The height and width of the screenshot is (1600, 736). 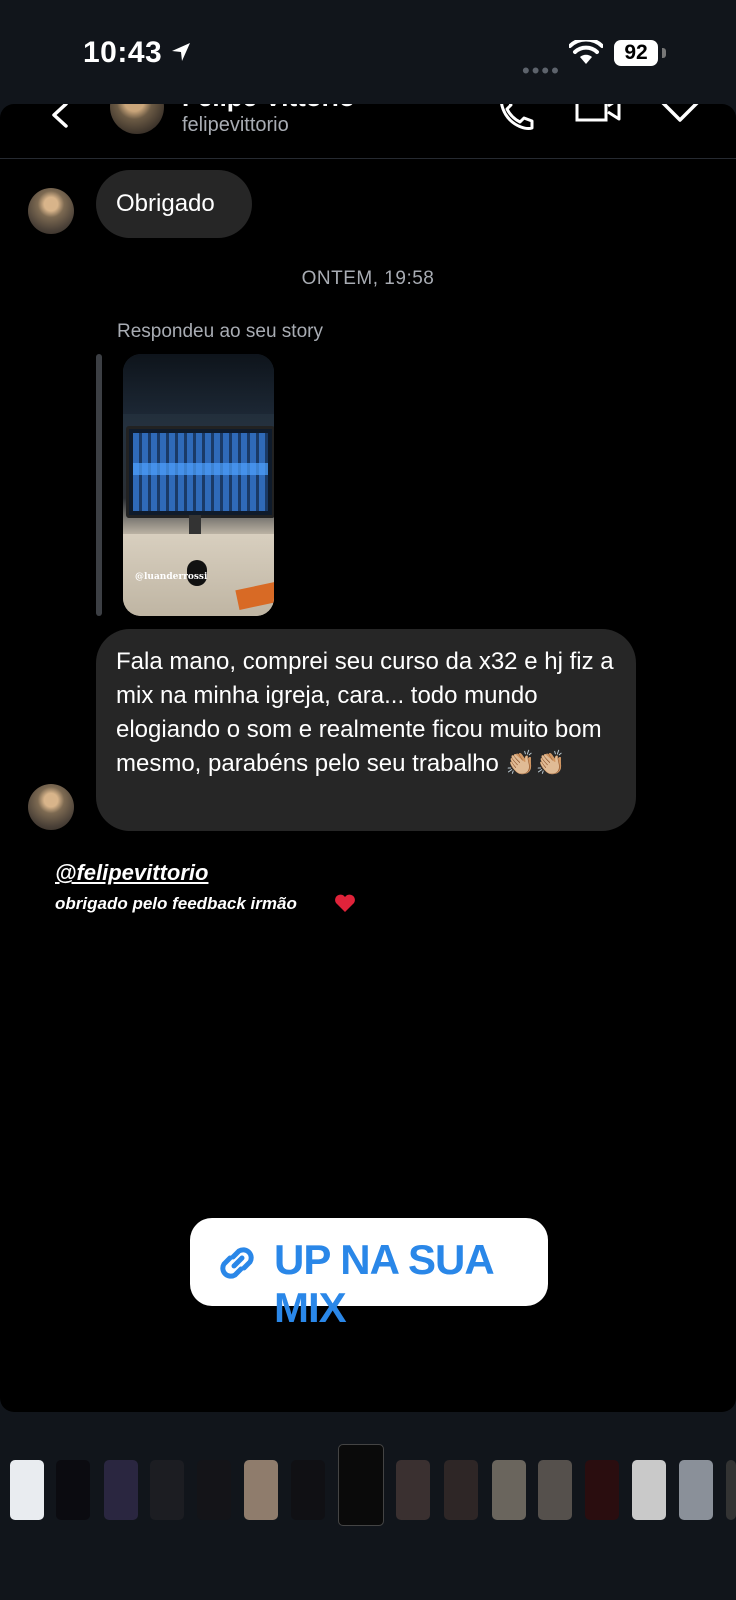 I want to click on battery-tip, so click(x=664, y=53).